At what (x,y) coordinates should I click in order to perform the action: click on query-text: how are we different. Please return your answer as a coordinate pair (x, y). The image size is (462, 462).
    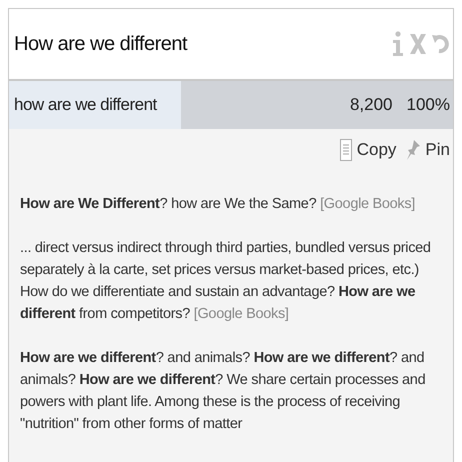
    Looking at the image, I should click on (95, 105).